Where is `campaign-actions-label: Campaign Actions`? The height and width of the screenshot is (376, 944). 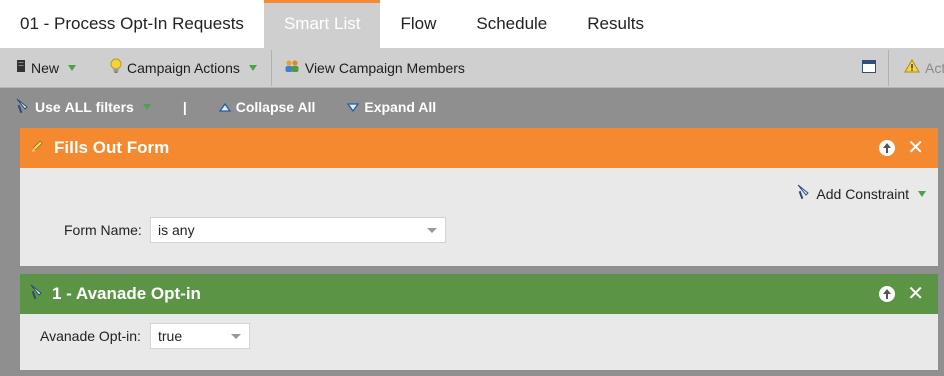
campaign-actions-label: Campaign Actions is located at coordinates (183, 67).